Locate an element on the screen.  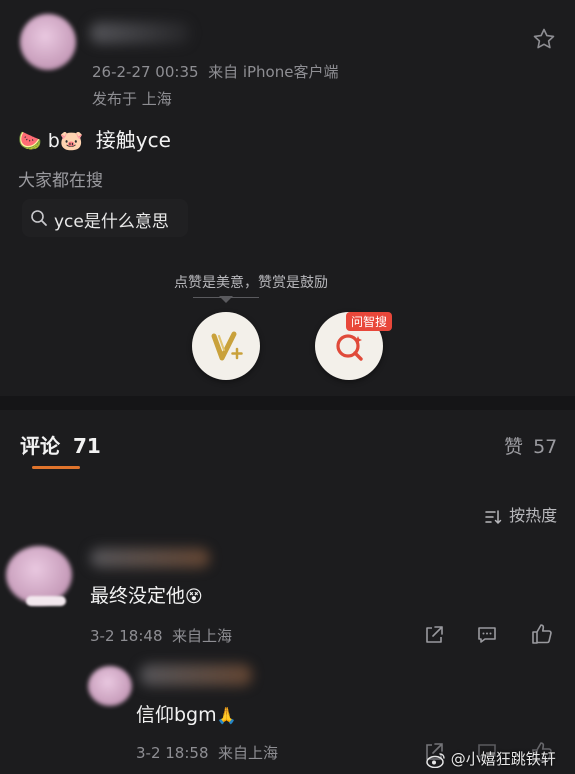
reward-button is located at coordinates (226, 346).